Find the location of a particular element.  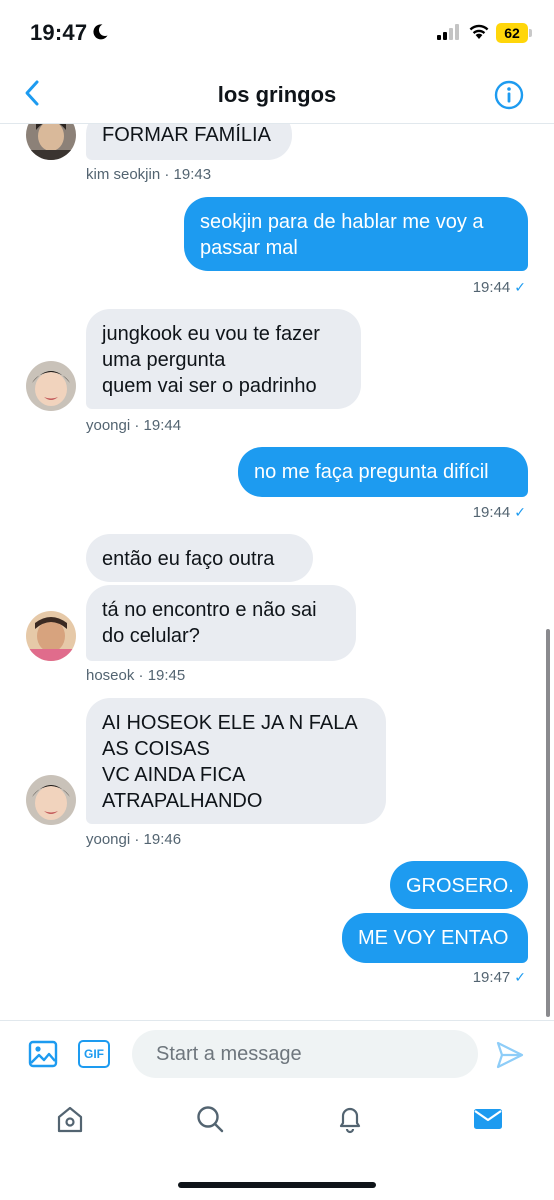

conversation-header: los gringos is located at coordinates (277, 95).